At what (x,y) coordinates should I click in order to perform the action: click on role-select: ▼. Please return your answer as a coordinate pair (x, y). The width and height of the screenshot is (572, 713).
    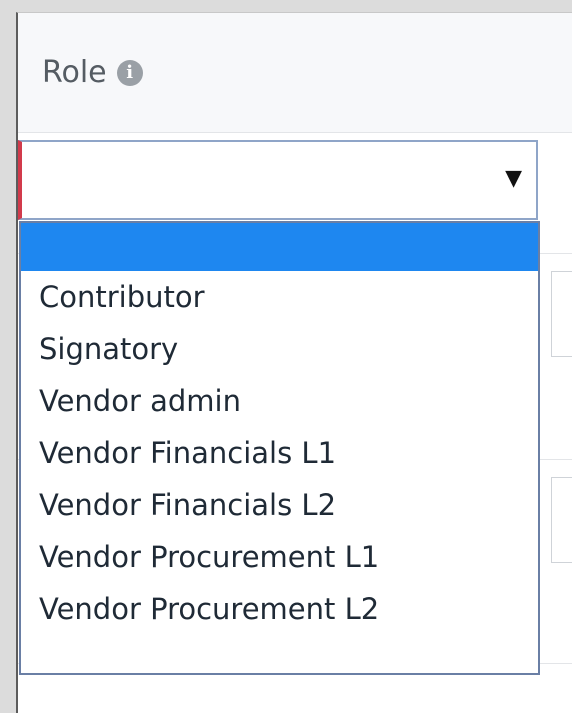
    Looking at the image, I should click on (278, 180).